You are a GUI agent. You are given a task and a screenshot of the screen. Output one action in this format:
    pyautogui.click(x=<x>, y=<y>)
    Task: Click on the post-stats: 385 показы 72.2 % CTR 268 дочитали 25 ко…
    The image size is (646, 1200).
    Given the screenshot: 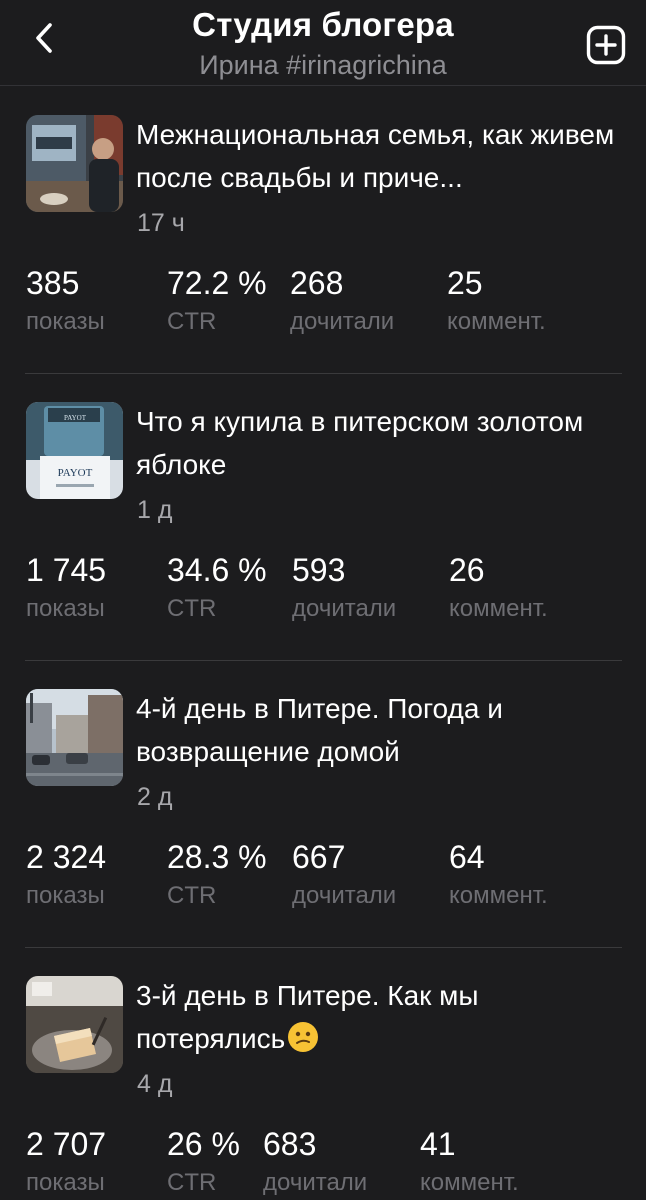 What is the action you would take?
    pyautogui.click(x=323, y=303)
    